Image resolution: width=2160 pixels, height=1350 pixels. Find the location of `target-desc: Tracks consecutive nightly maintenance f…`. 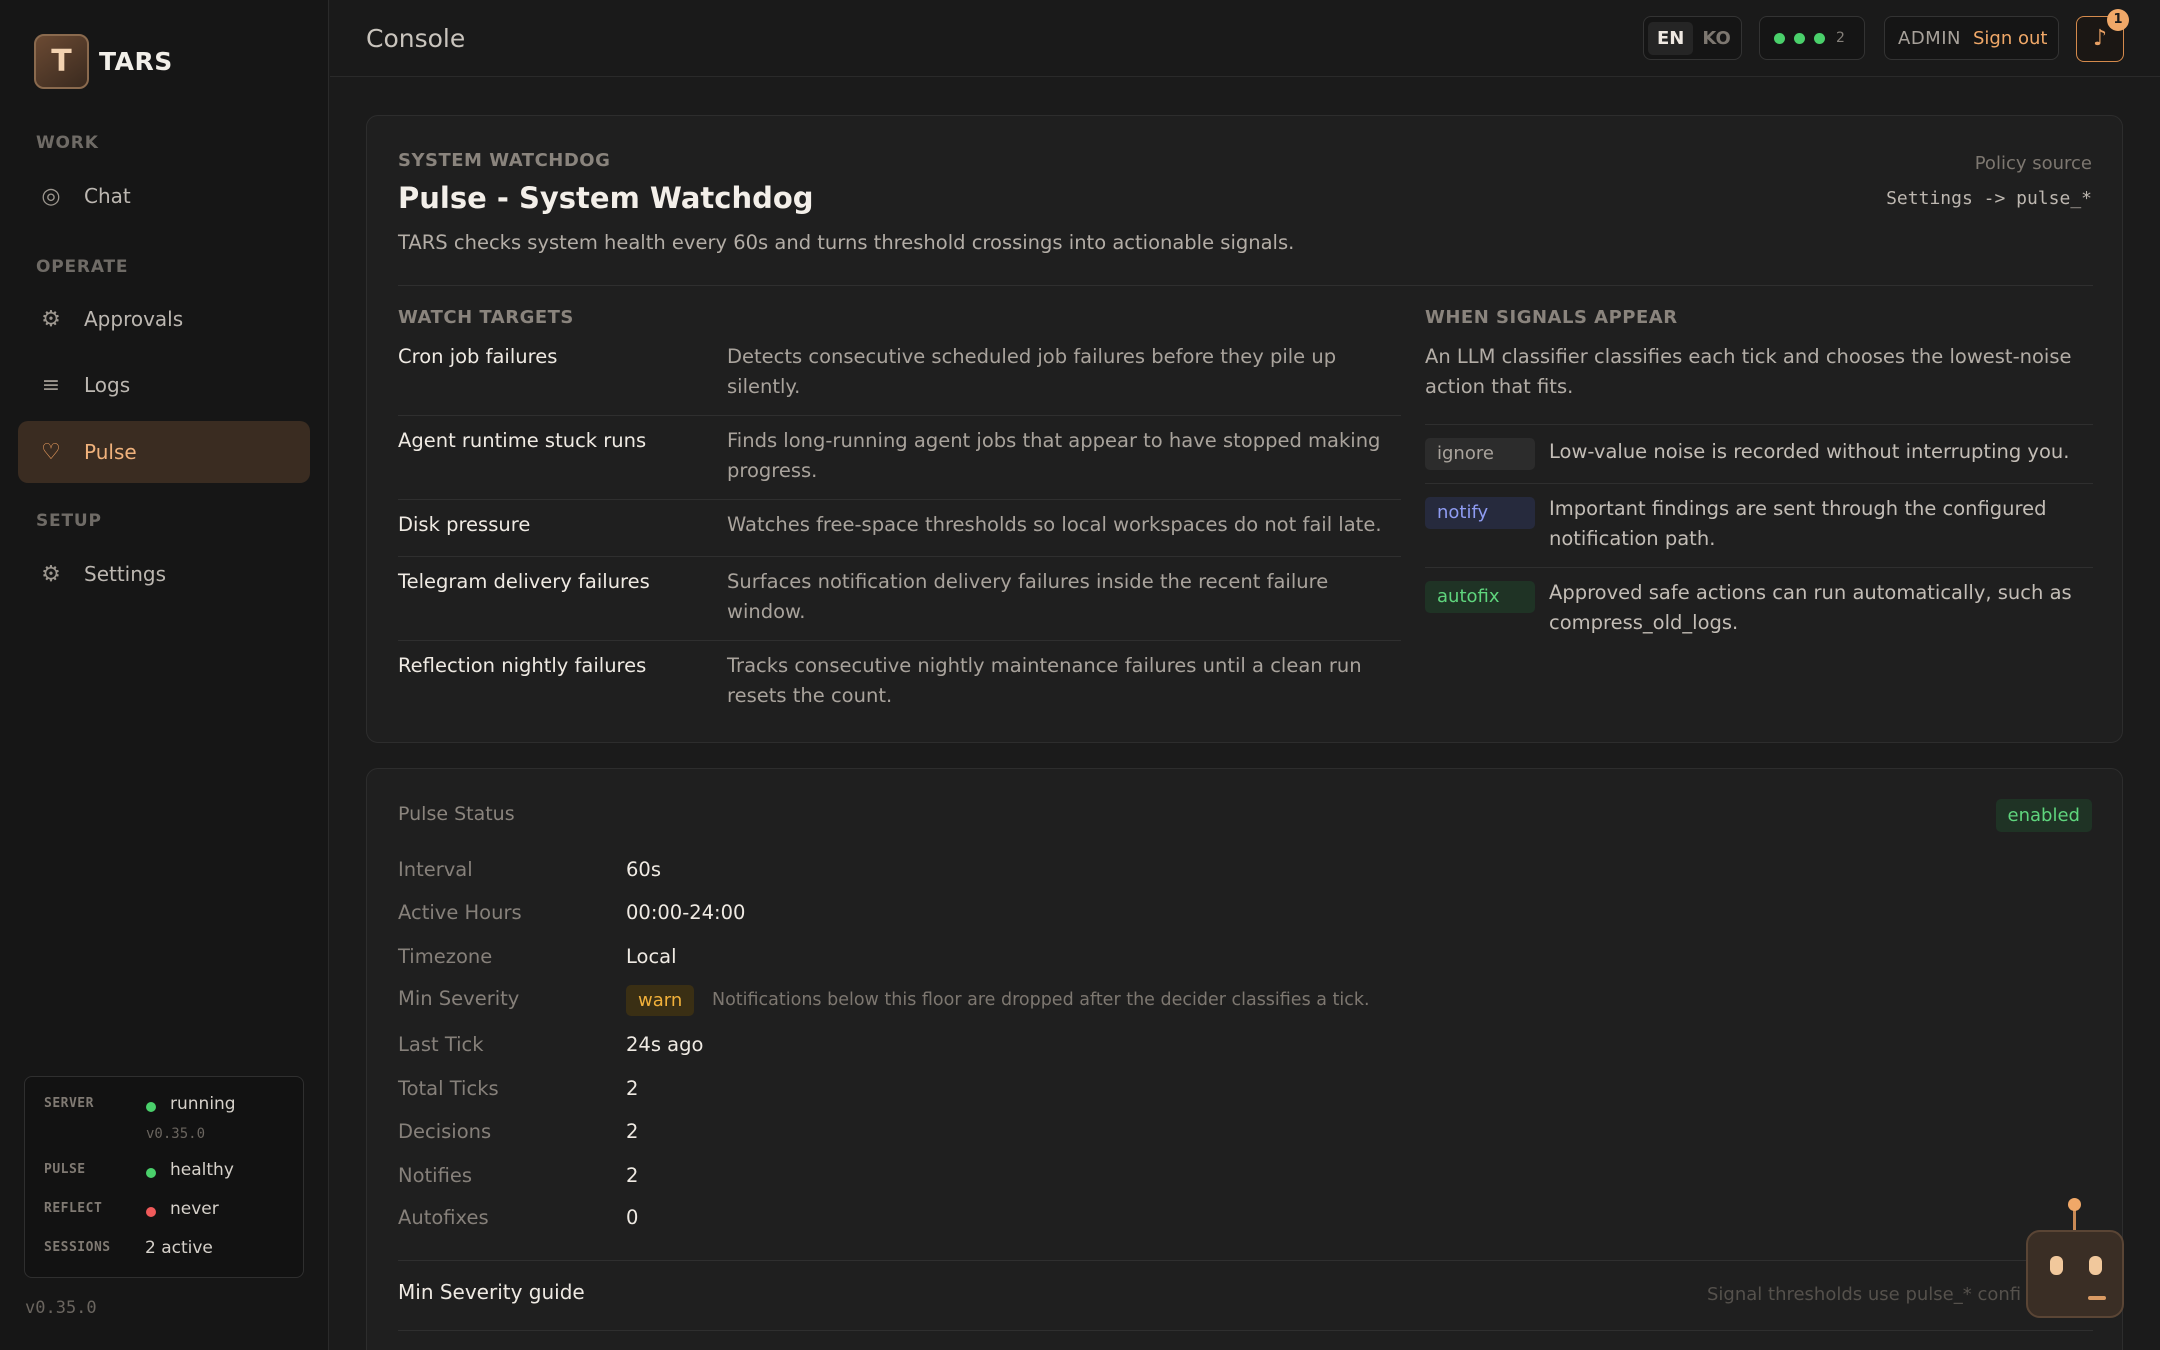

target-desc: Tracks consecutive nightly maintenance f… is located at coordinates (1044, 680).